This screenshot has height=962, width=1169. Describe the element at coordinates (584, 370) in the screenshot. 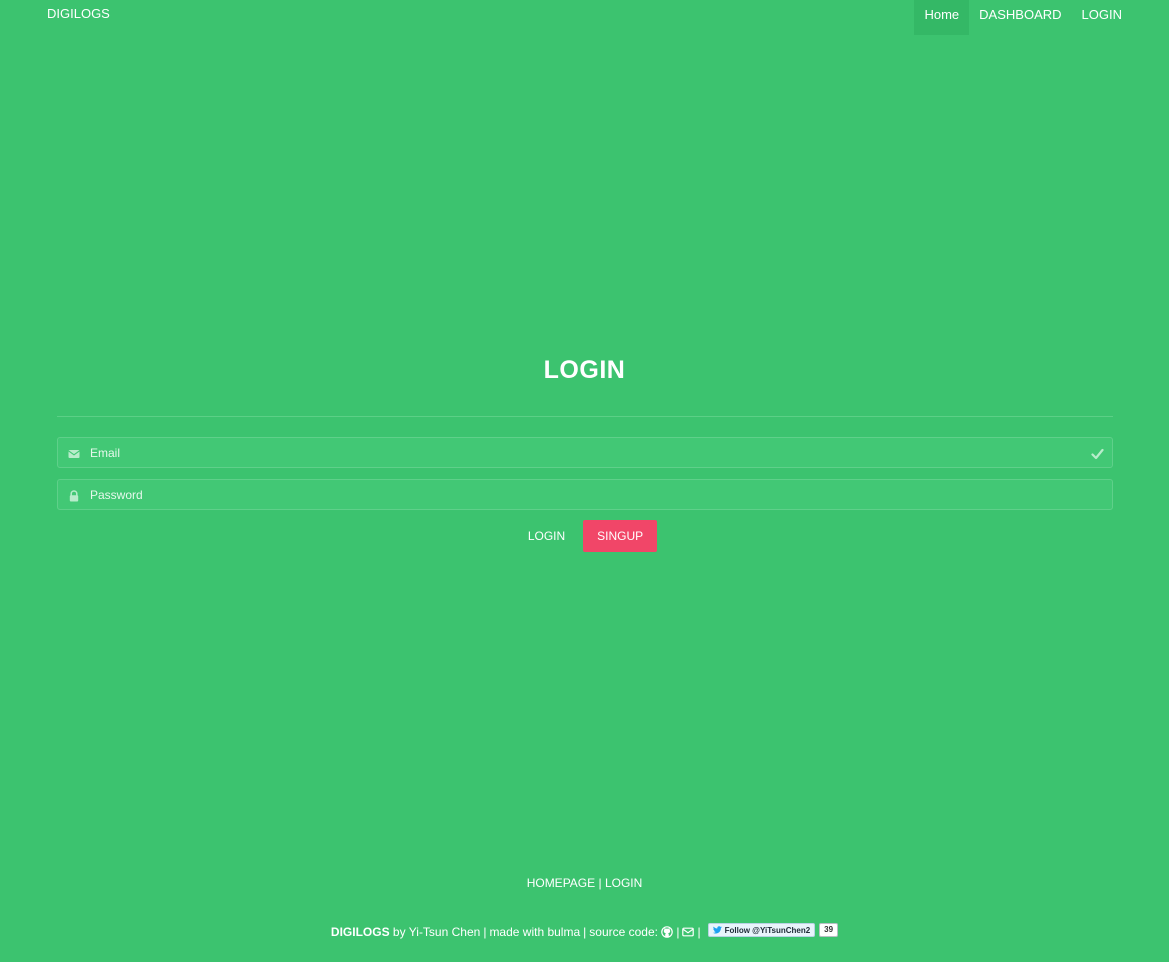

I see `page-title: LOGIN` at that location.